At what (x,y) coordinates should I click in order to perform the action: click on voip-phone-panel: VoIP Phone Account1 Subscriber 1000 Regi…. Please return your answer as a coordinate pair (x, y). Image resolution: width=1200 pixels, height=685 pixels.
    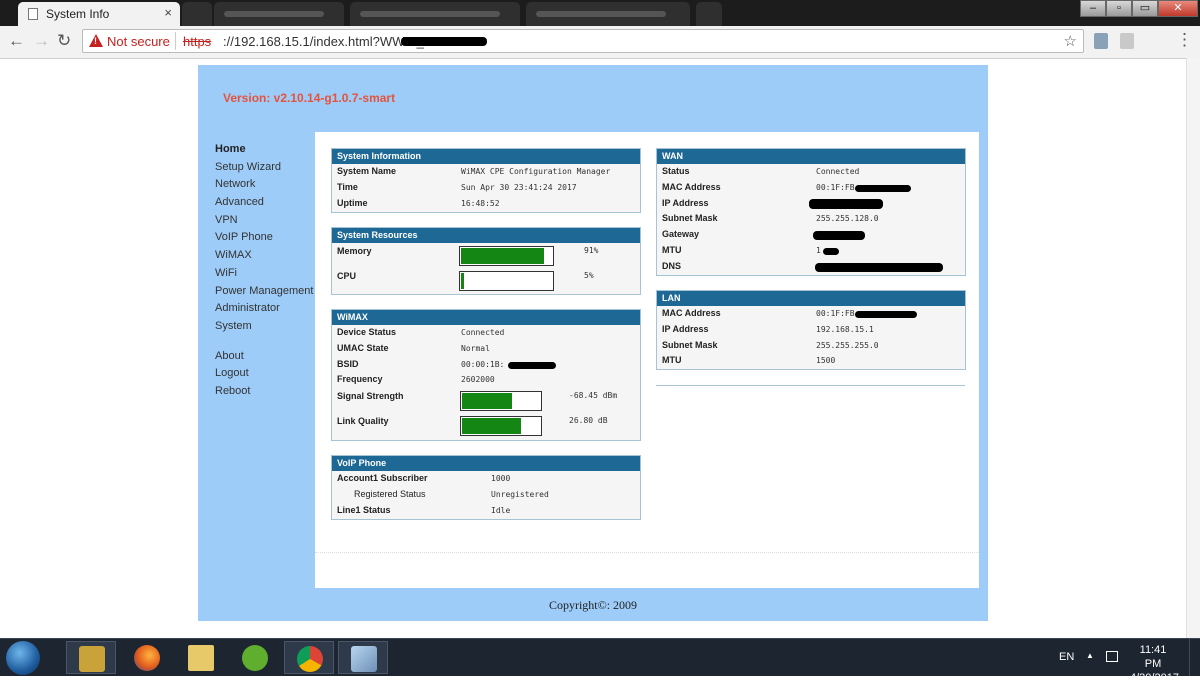
    Looking at the image, I should click on (486, 487).